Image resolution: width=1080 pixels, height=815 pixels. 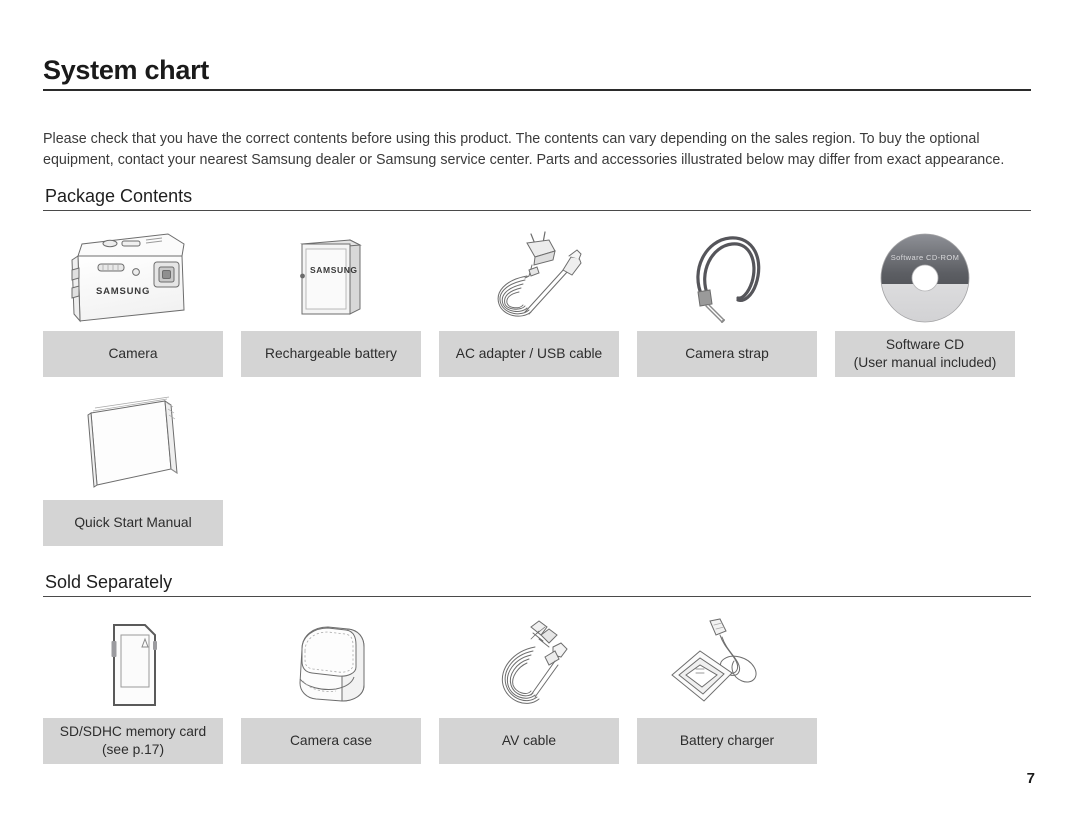 What do you see at coordinates (537, 90) in the screenshot?
I see `title-divider` at bounding box center [537, 90].